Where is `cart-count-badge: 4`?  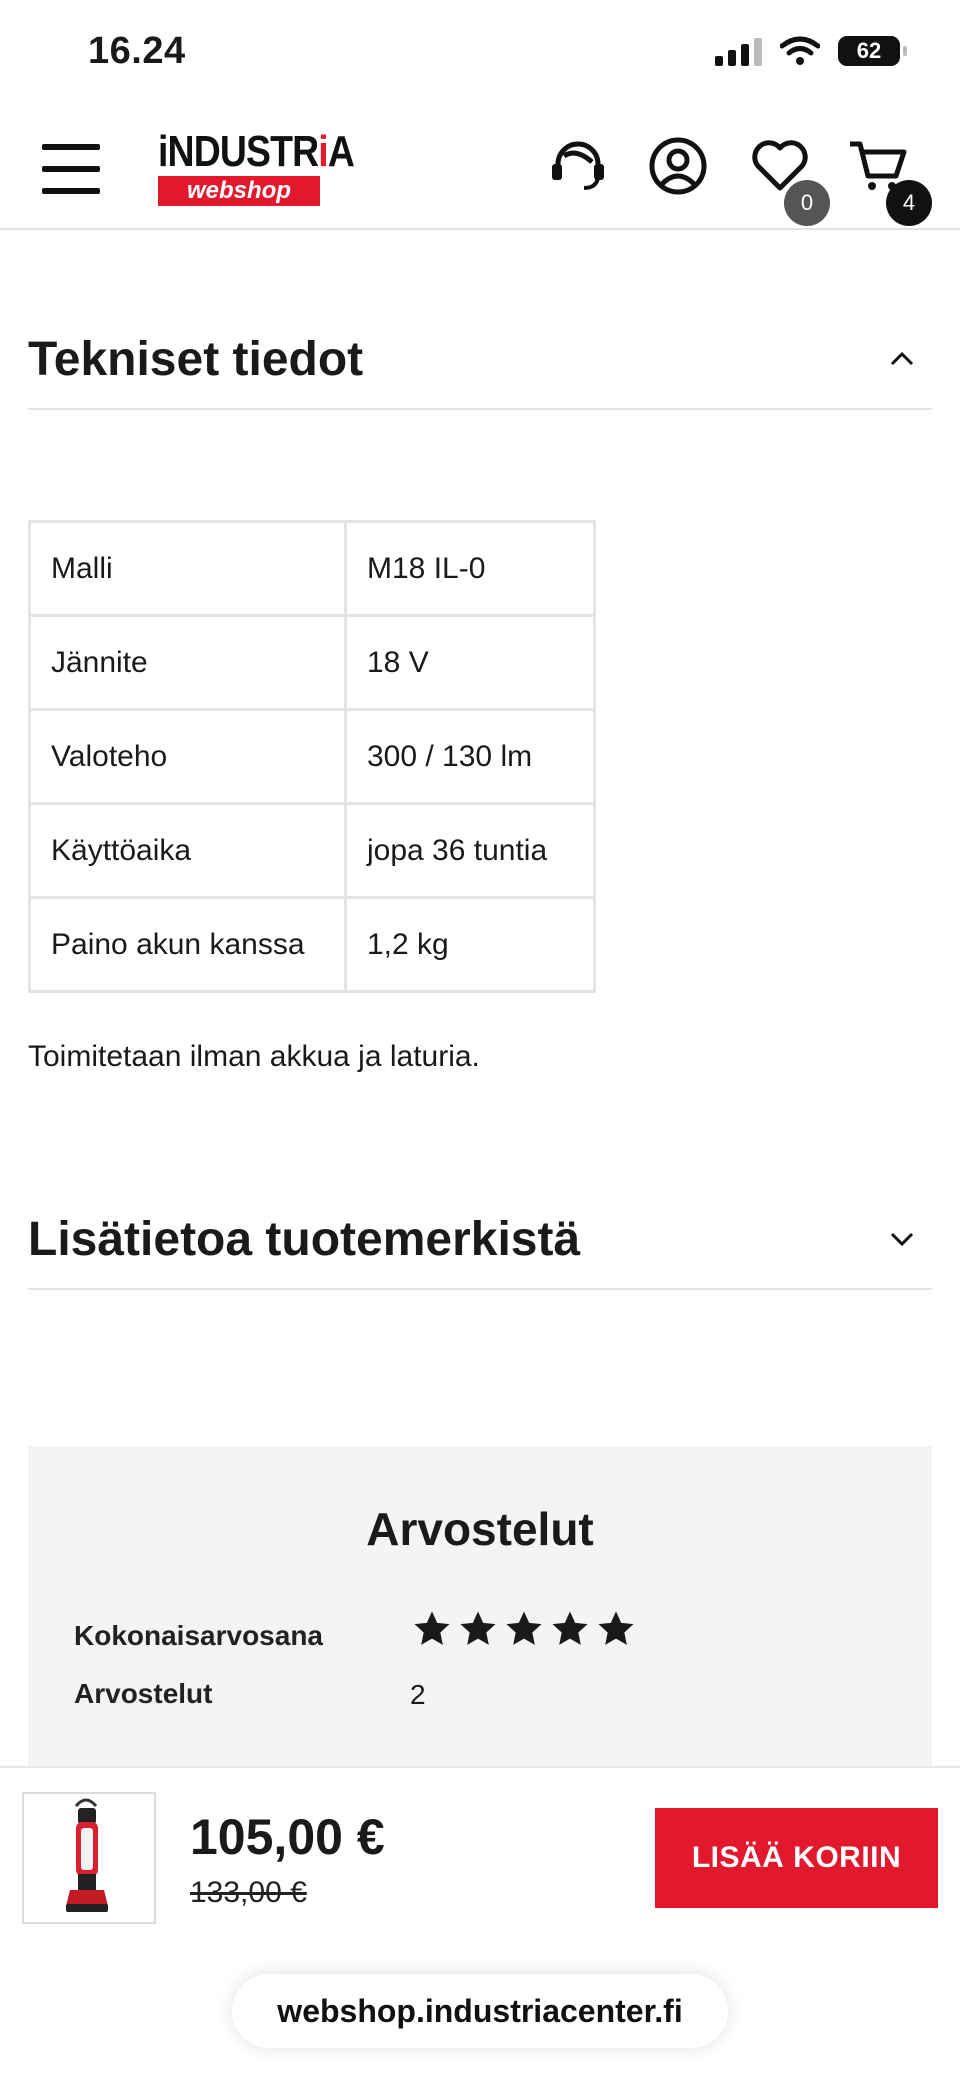
cart-count-badge: 4 is located at coordinates (909, 203).